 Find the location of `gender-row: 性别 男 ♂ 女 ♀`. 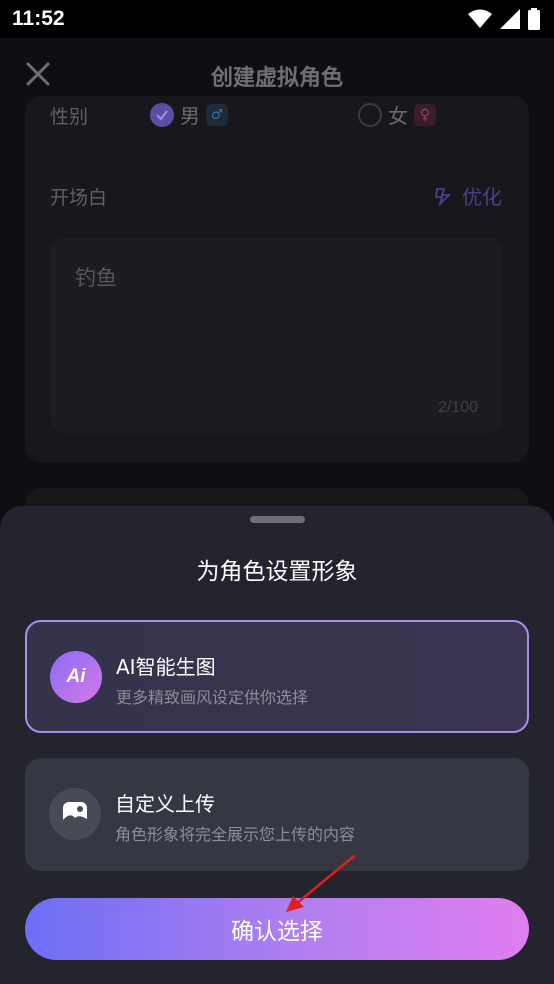

gender-row: 性别 男 ♂ 女 ♀ is located at coordinates (280, 115).